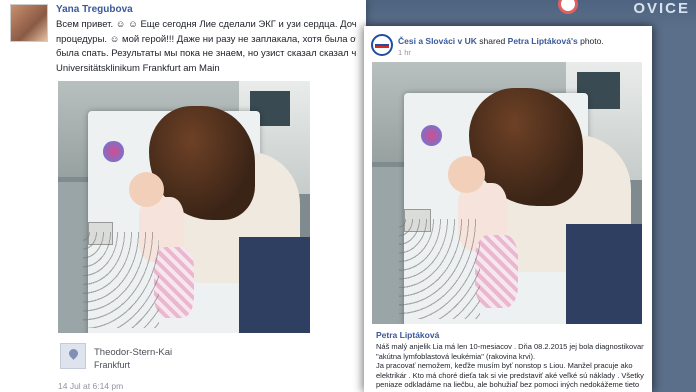 This screenshot has height=392, width=696. What do you see at coordinates (29, 23) in the screenshot?
I see `avatar` at bounding box center [29, 23].